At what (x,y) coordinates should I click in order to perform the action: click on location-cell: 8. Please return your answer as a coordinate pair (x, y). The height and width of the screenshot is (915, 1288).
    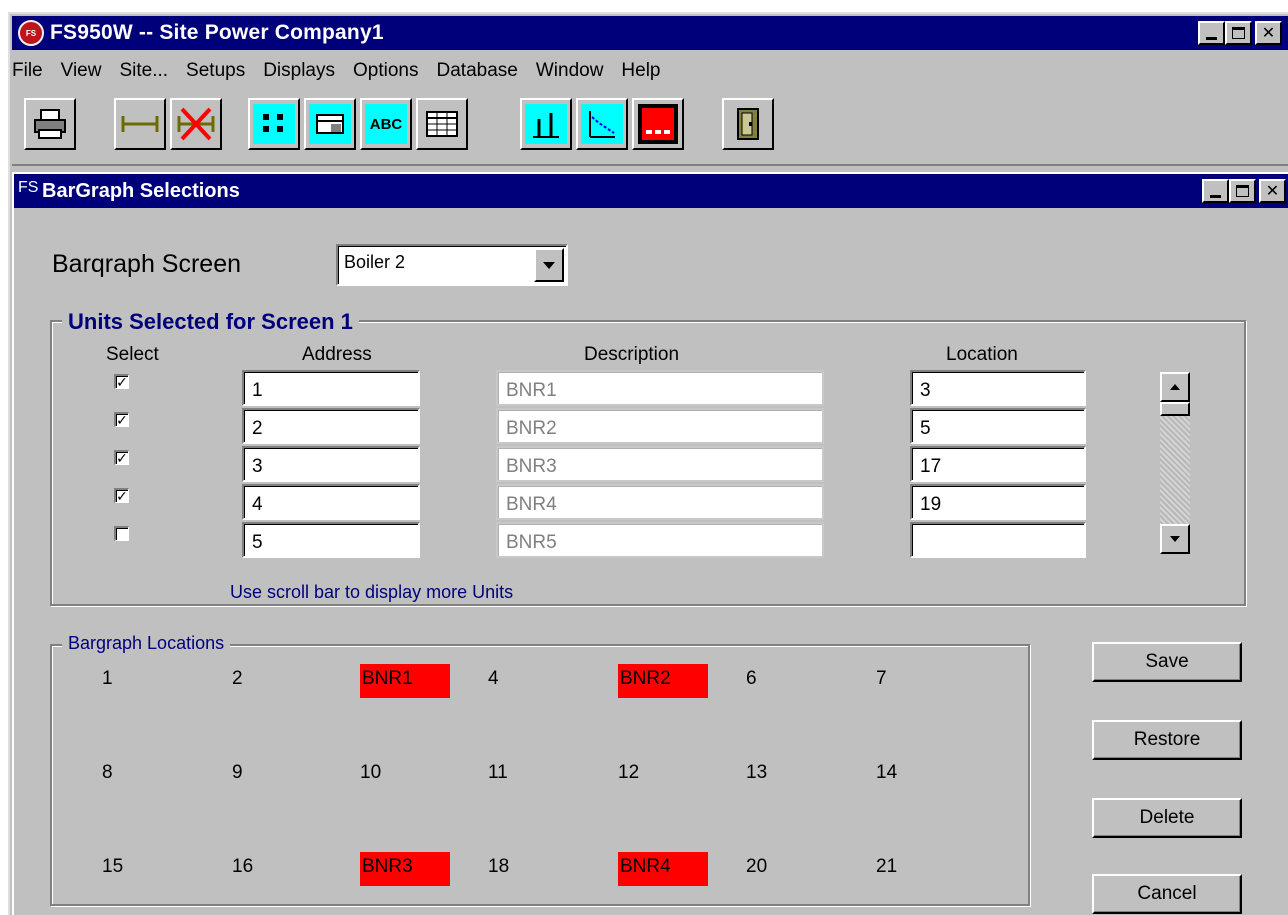
    Looking at the image, I should click on (107, 772).